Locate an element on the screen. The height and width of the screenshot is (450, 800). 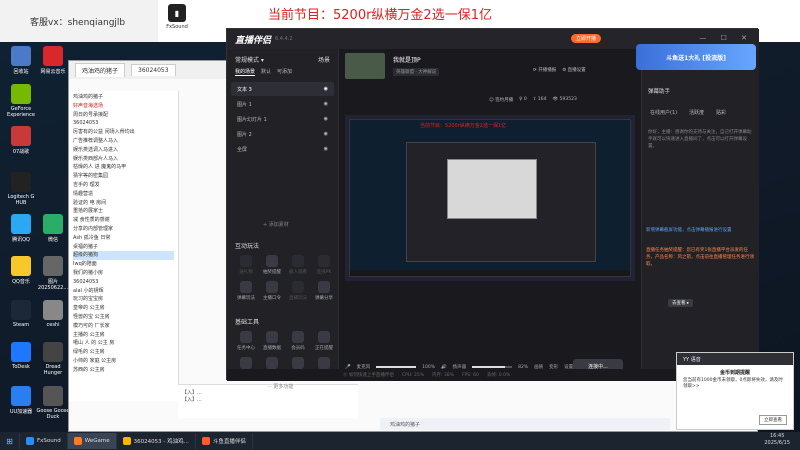
tree-item: 减 食性质的感谢 is located at coordinates (123, 220).